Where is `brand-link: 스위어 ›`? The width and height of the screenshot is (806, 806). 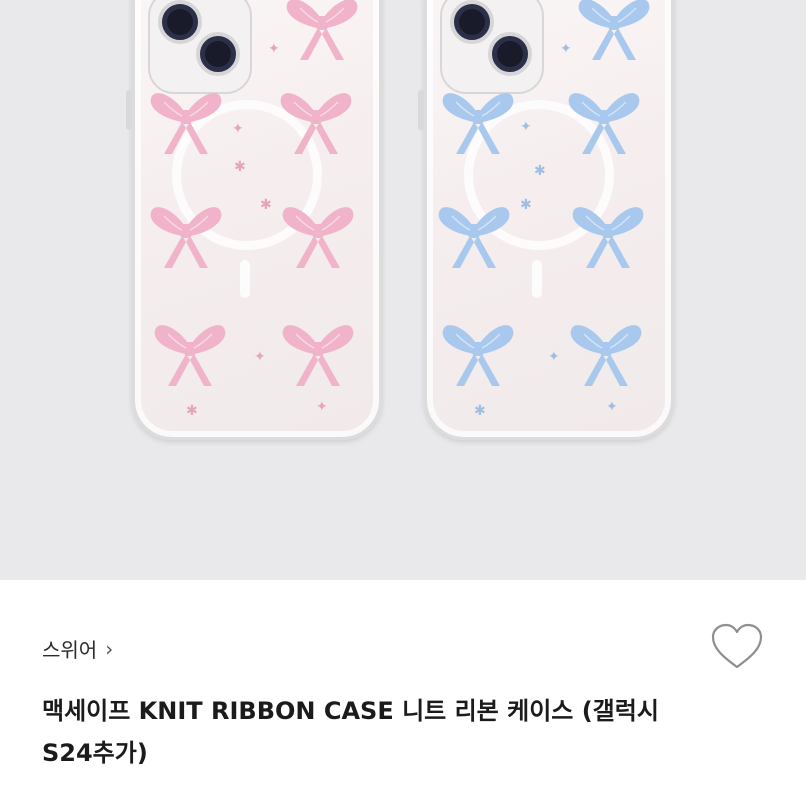
brand-link: 스위어 › is located at coordinates (77, 648).